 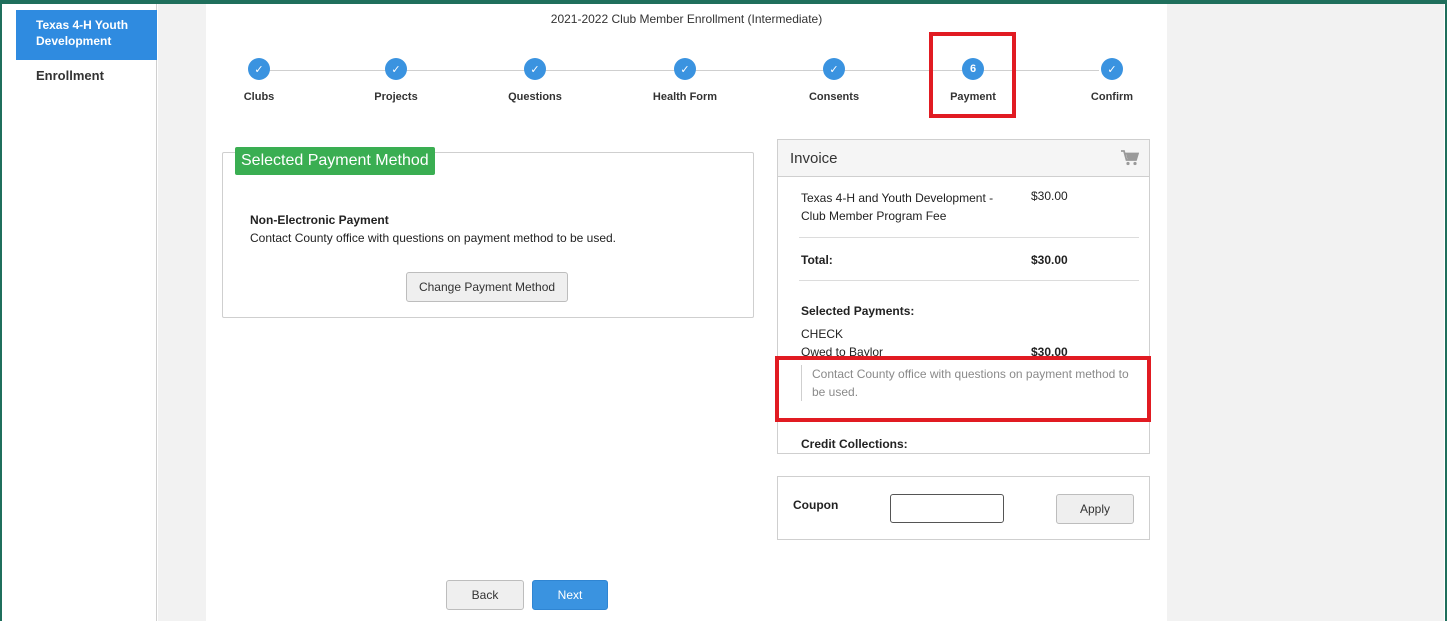 What do you see at coordinates (822, 334) in the screenshot?
I see `payment-type: CHECK` at bounding box center [822, 334].